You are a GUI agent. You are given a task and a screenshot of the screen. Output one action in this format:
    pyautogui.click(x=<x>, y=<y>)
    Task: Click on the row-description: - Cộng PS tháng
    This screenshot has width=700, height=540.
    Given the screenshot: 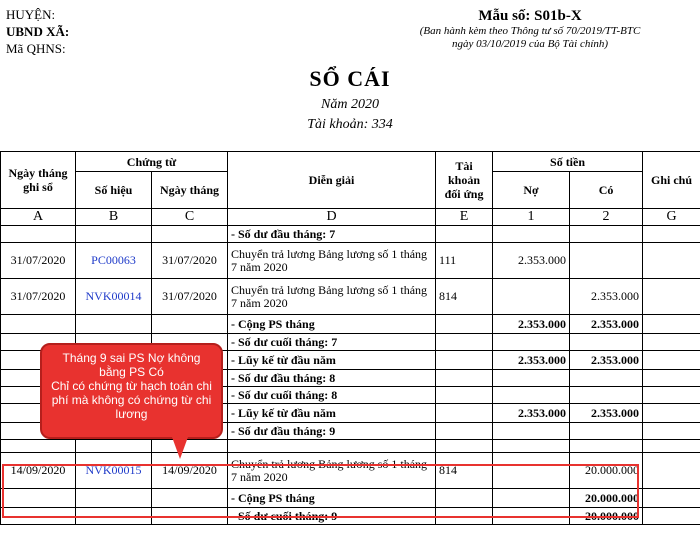 What is the action you would take?
    pyautogui.click(x=332, y=324)
    